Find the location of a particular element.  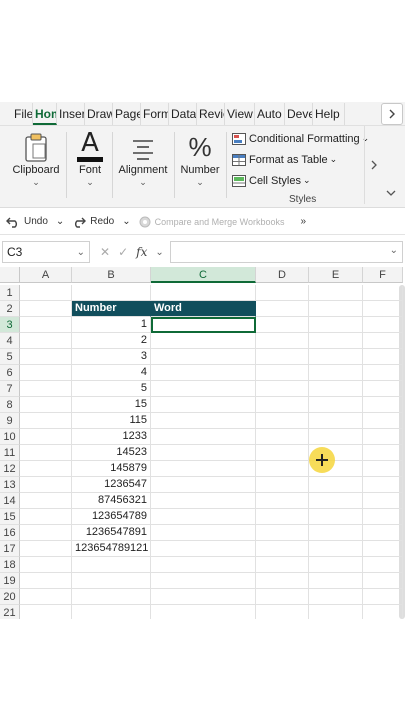

number-cell: 145879 is located at coordinates (111, 469).